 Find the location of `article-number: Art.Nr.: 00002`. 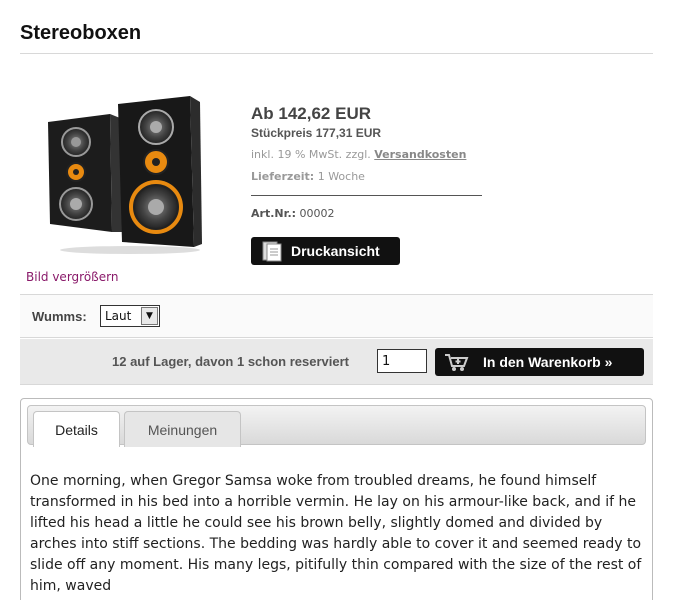

article-number: Art.Nr.: 00002 is located at coordinates (293, 213).